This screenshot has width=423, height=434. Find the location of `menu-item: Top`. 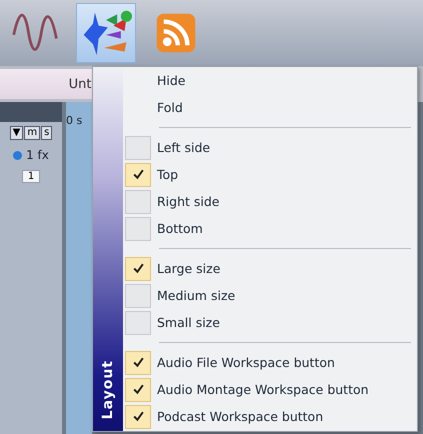

menu-item: Top is located at coordinates (270, 174).